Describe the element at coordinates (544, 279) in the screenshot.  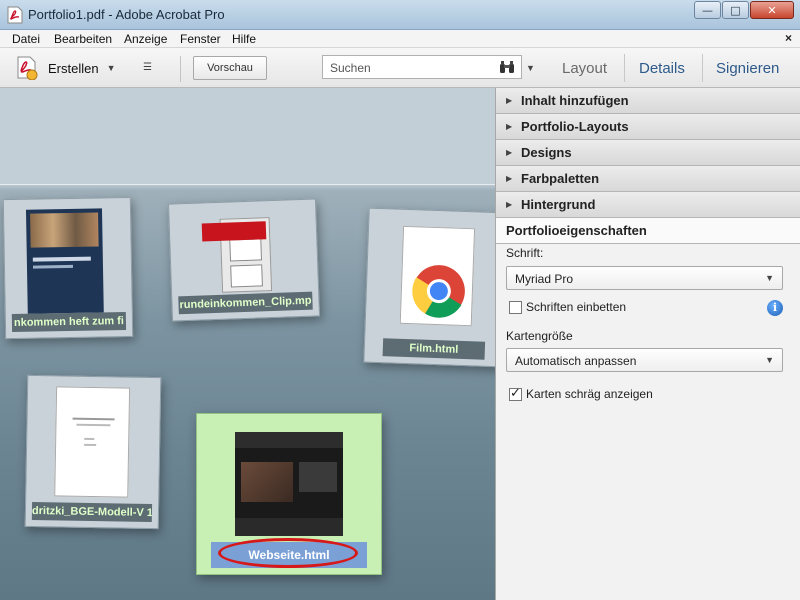
I see `font-select-value: Myriad Pro` at that location.